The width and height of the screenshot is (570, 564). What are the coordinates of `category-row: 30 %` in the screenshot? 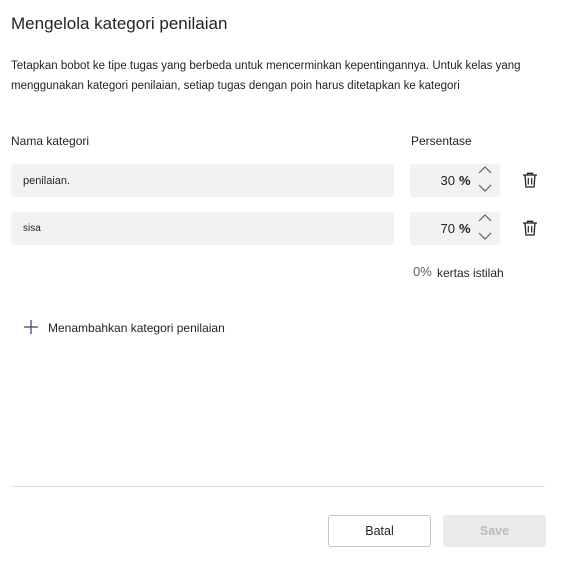 It's located at (285, 180).